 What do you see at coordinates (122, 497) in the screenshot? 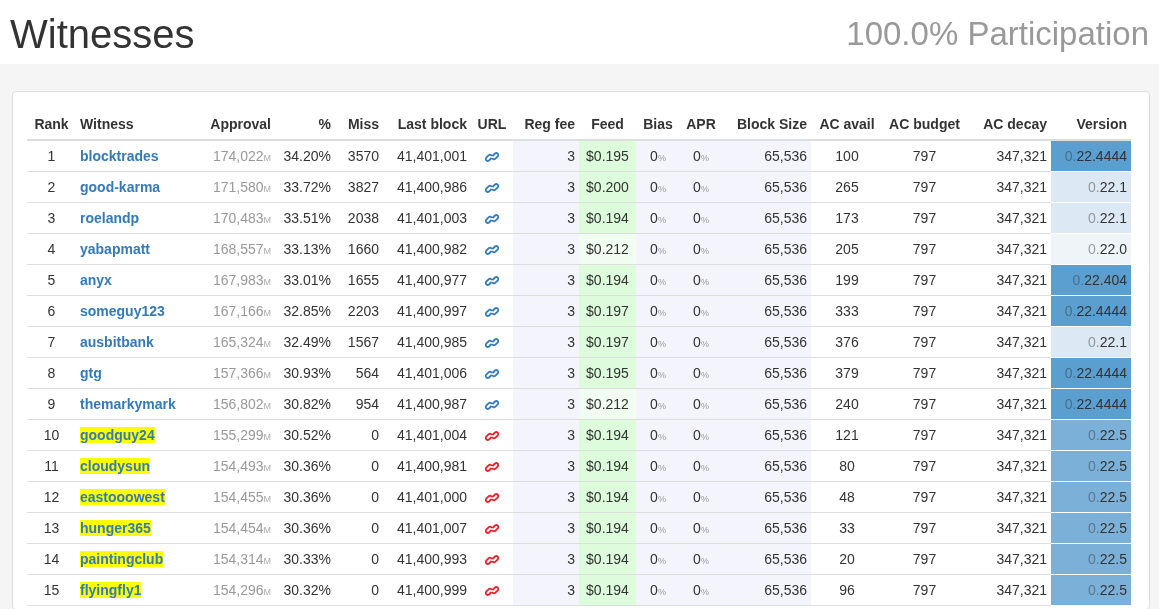
I see `witness-link: eastooowest` at bounding box center [122, 497].